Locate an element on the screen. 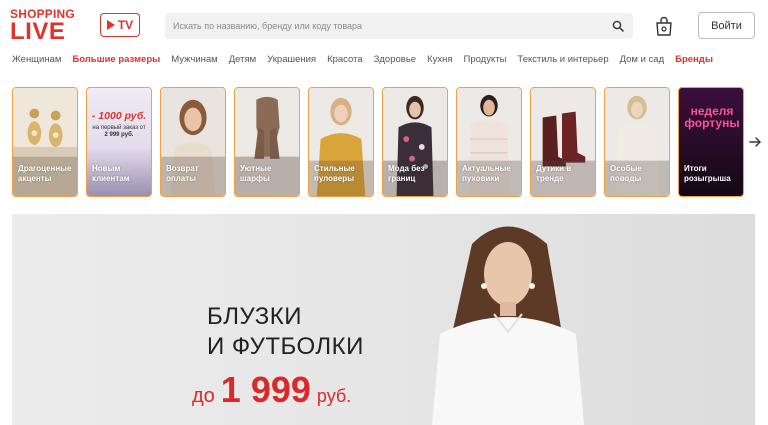 The width and height of the screenshot is (768, 425). price-currency: руб. is located at coordinates (334, 396).